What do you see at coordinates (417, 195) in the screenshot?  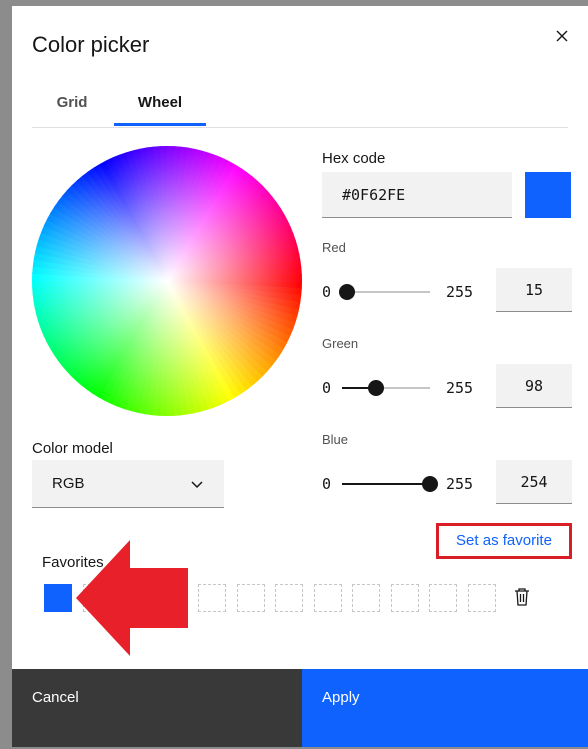 I see `hex-code-input: #0F62FE` at bounding box center [417, 195].